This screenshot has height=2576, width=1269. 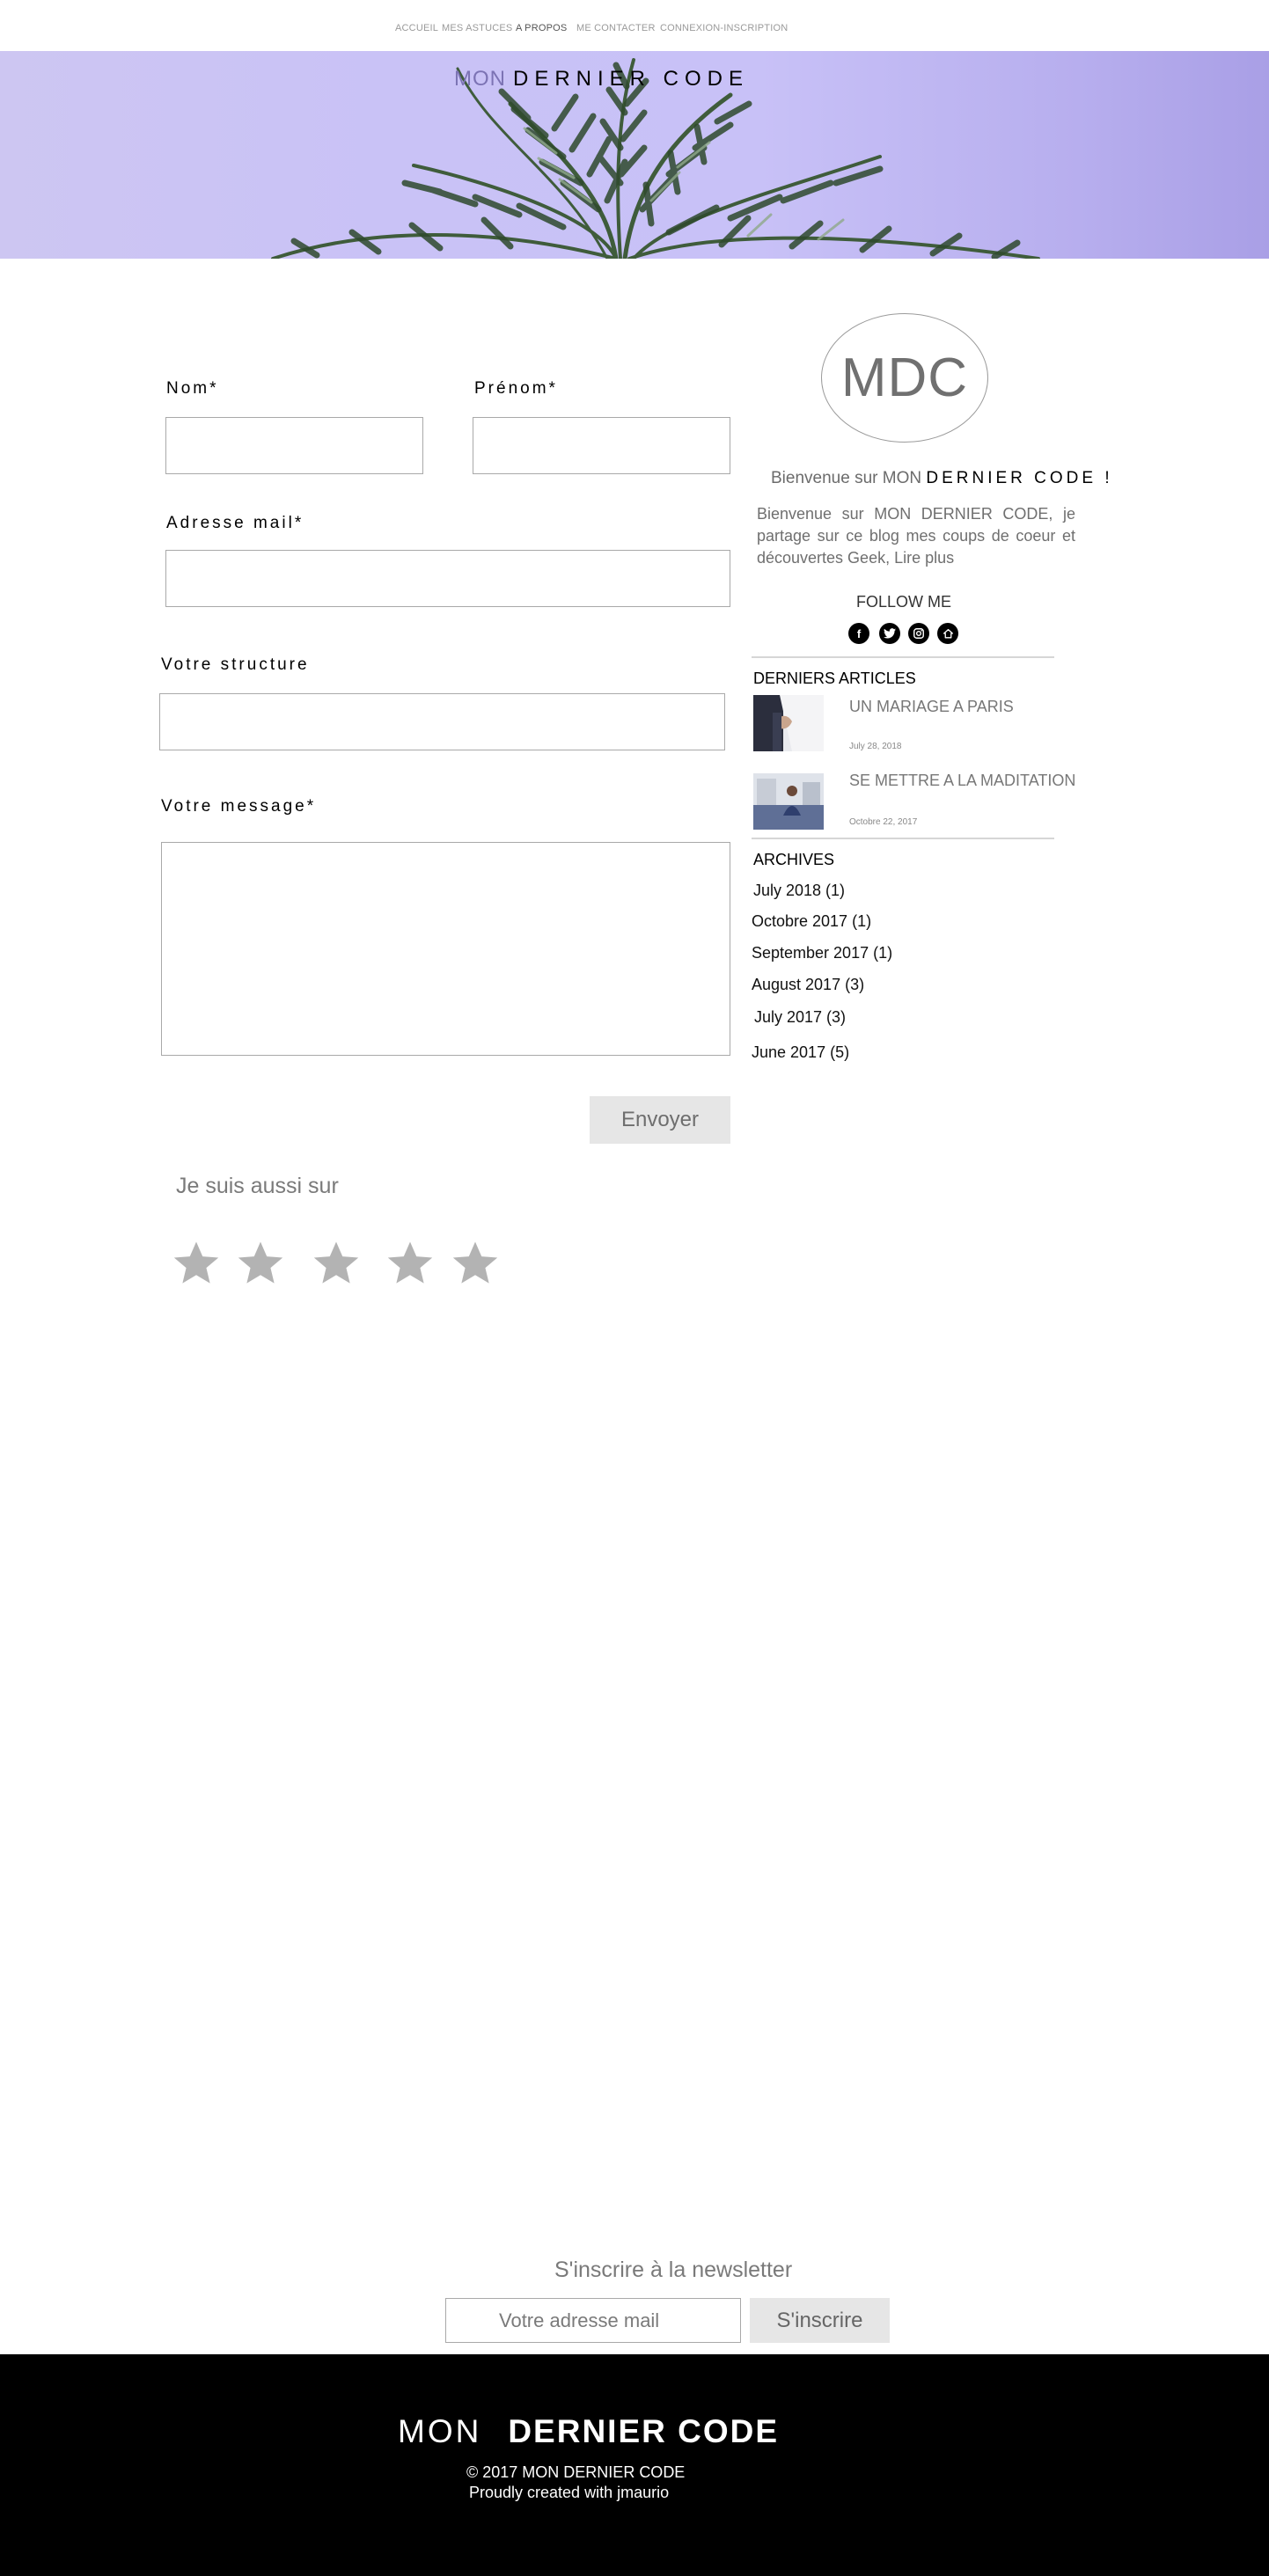 What do you see at coordinates (235, 523) in the screenshot?
I see `email-label: Adresse mail*` at bounding box center [235, 523].